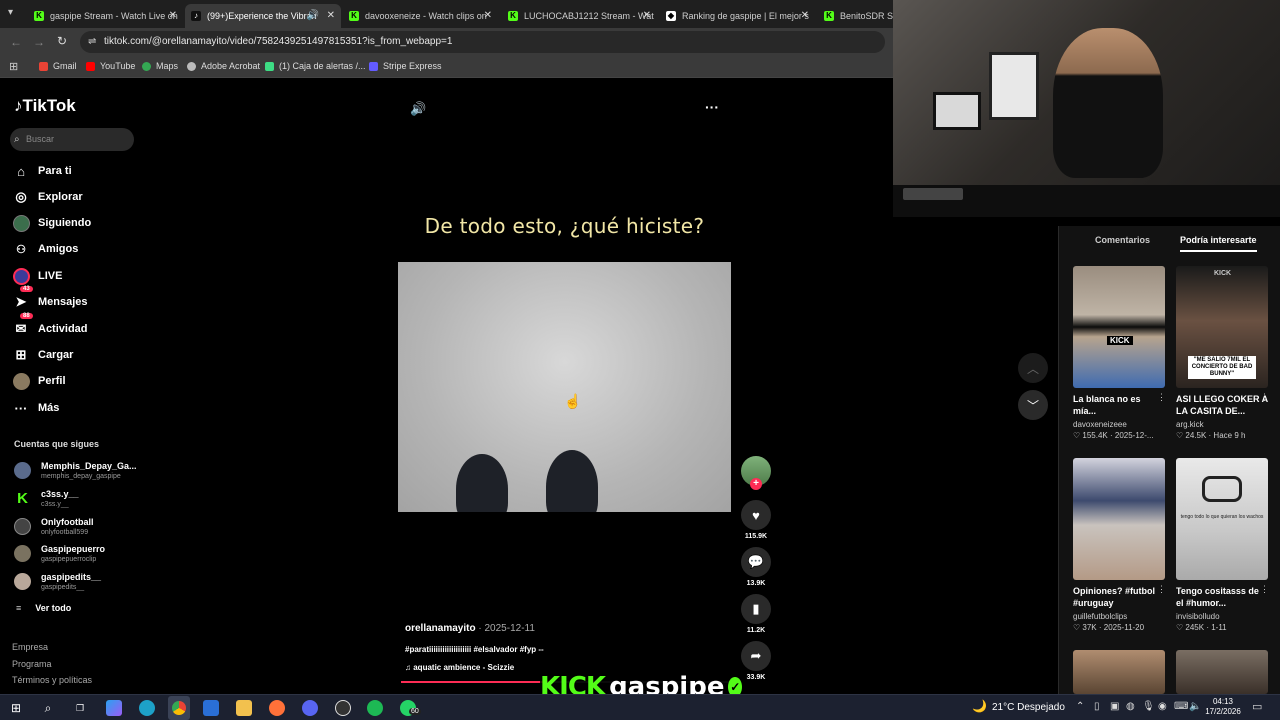 The width and height of the screenshot is (1280, 720). What do you see at coordinates (712, 107) in the screenshot?
I see `more-options-icon: ···` at bounding box center [712, 107].